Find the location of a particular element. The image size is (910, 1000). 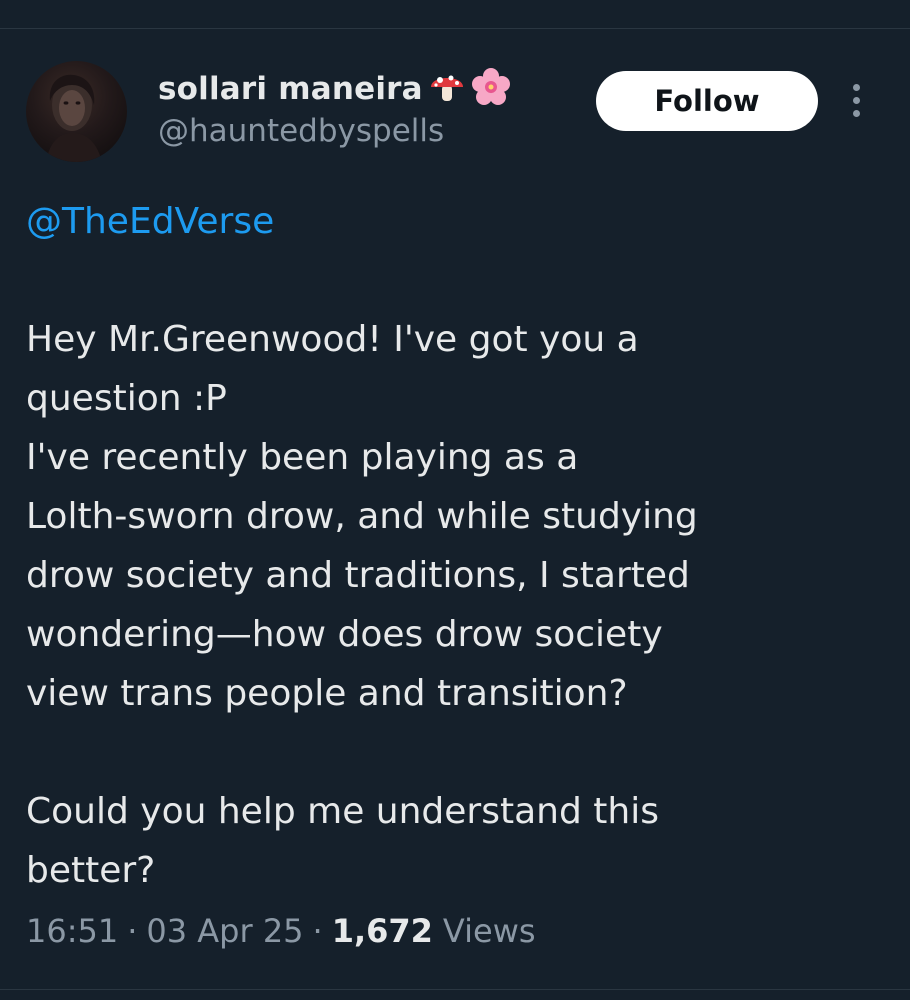

tweet-time: 16:51 is located at coordinates (72, 931).